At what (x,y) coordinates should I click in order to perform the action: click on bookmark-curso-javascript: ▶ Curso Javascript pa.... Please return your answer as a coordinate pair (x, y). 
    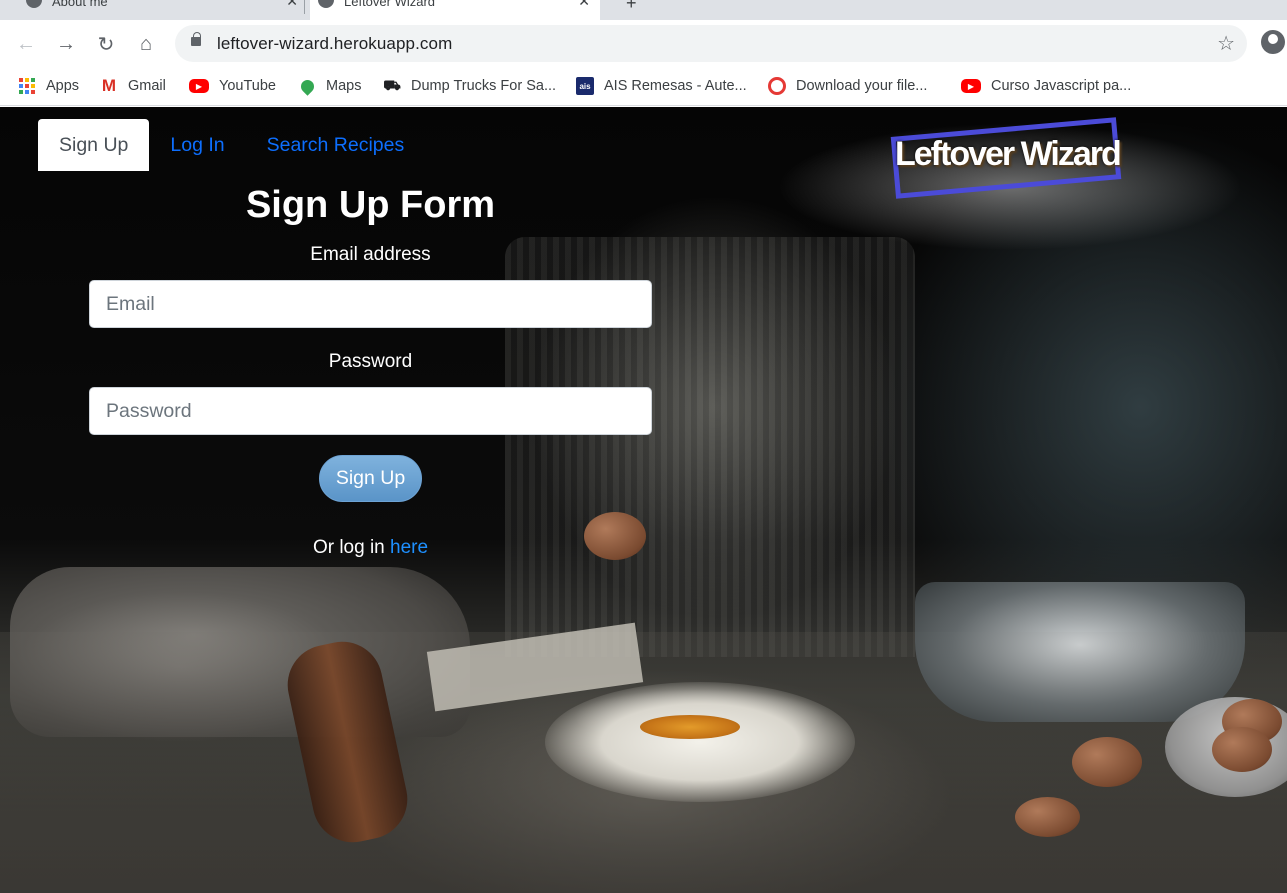
    Looking at the image, I should click on (1046, 86).